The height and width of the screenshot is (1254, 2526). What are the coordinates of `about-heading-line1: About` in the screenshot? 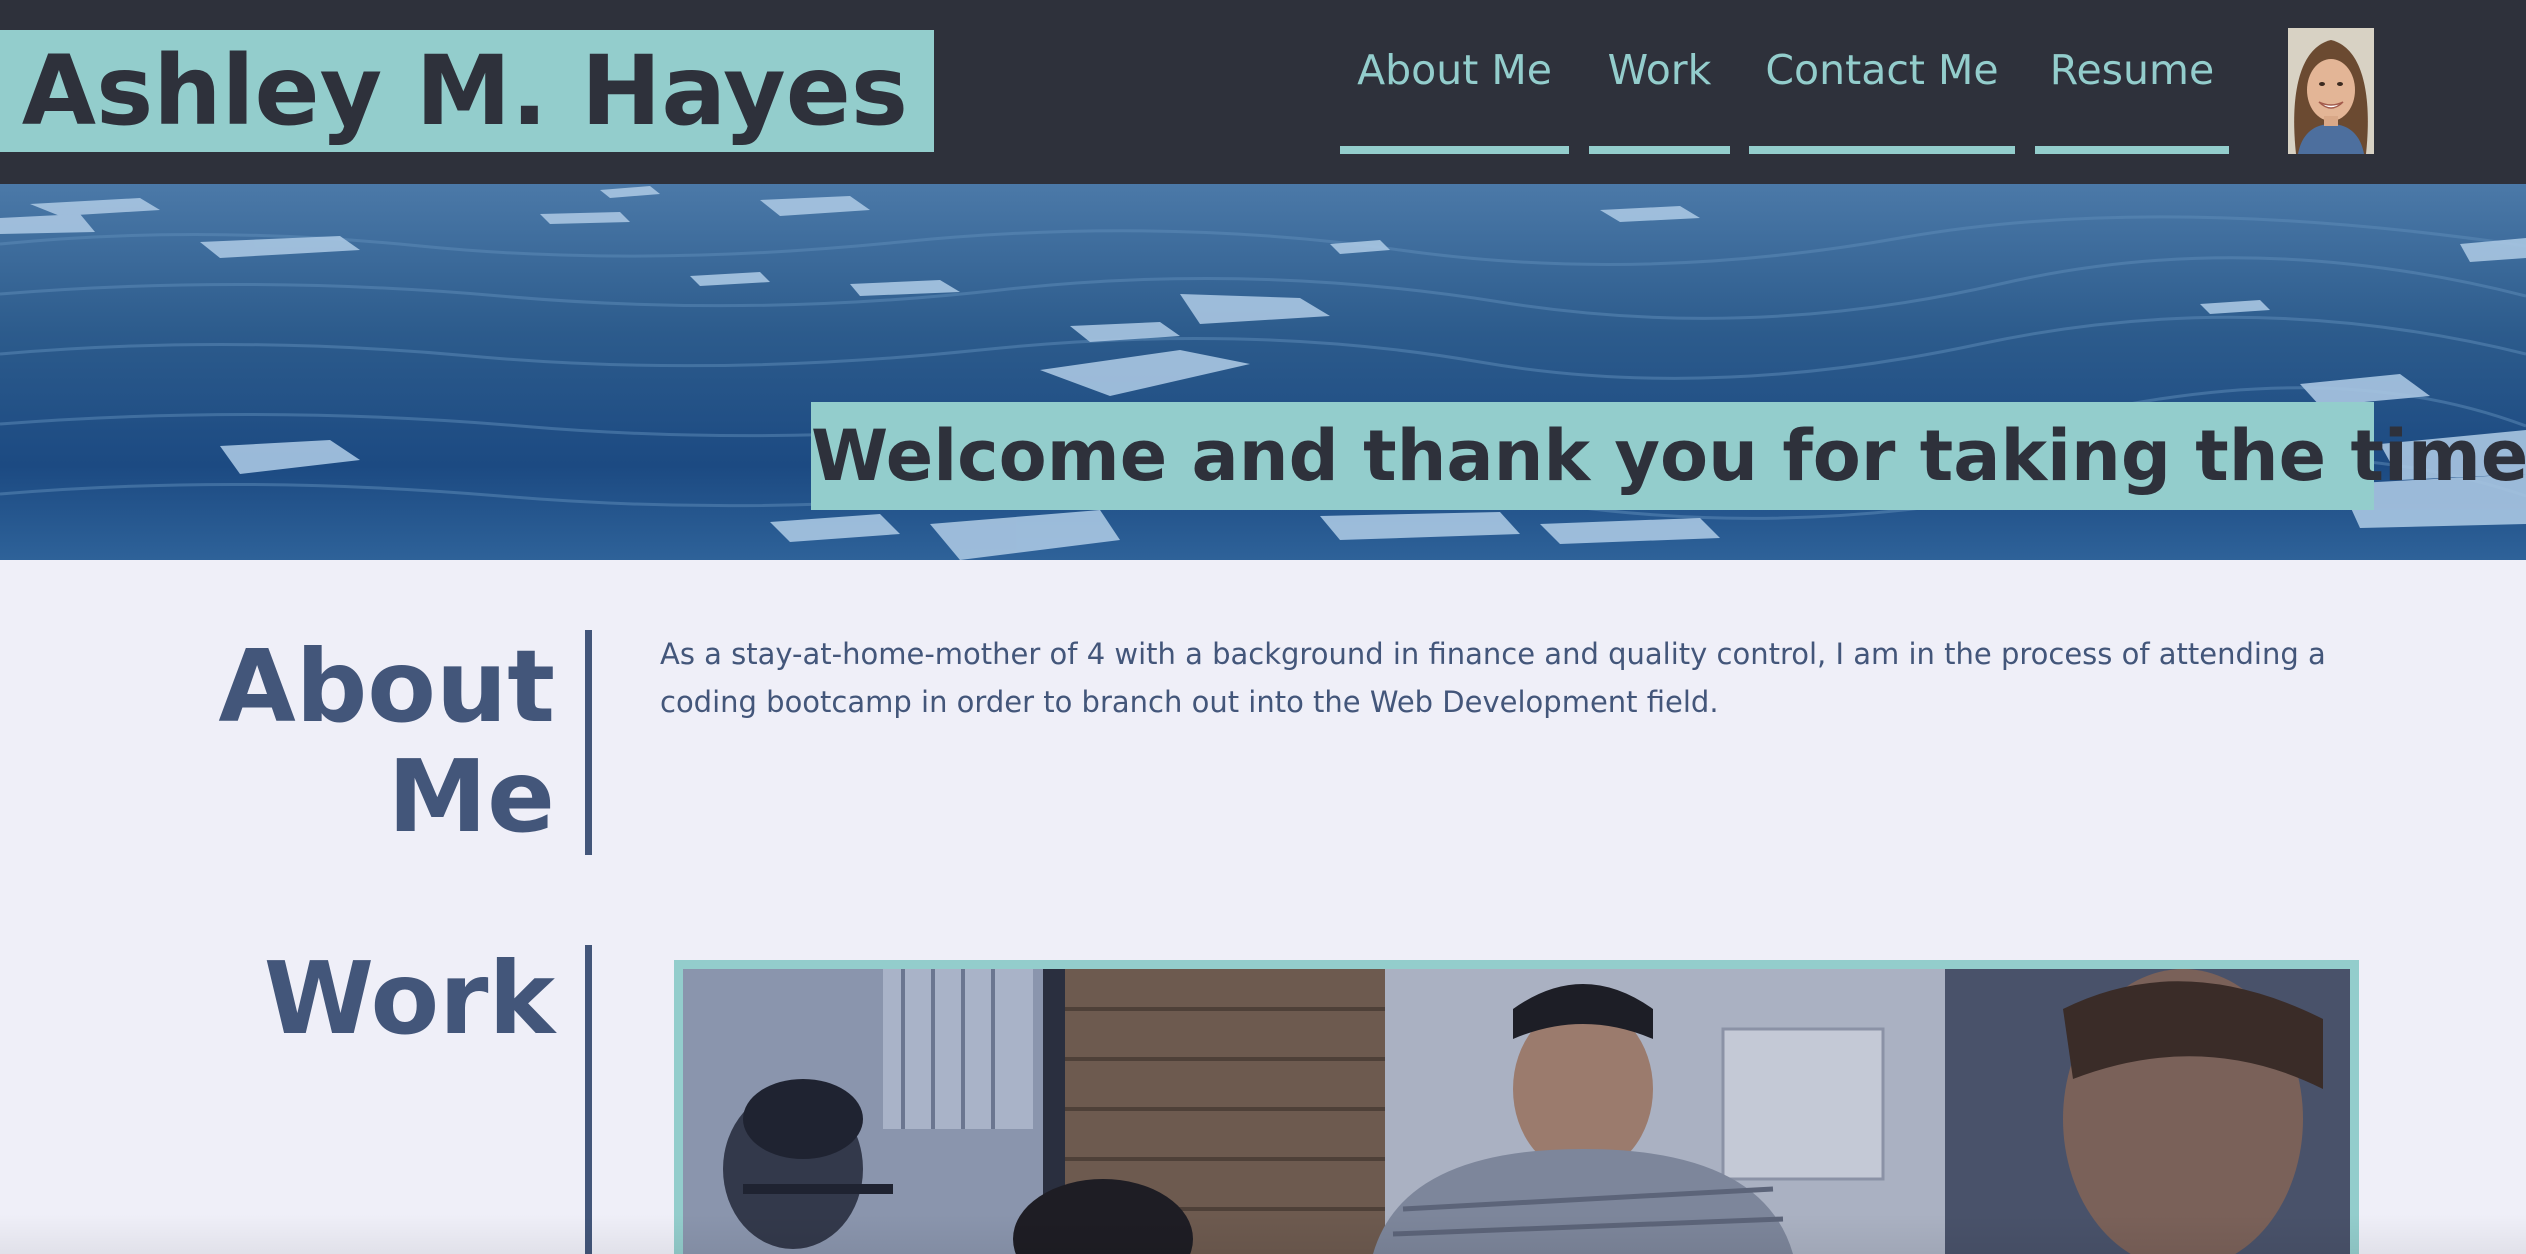 It's located at (386, 686).